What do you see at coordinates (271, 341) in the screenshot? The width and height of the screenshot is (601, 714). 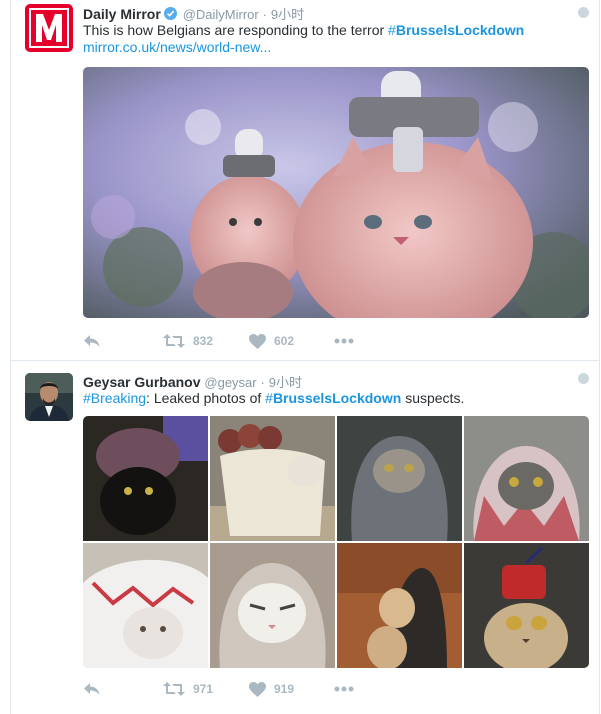 I see `like-button: 602` at bounding box center [271, 341].